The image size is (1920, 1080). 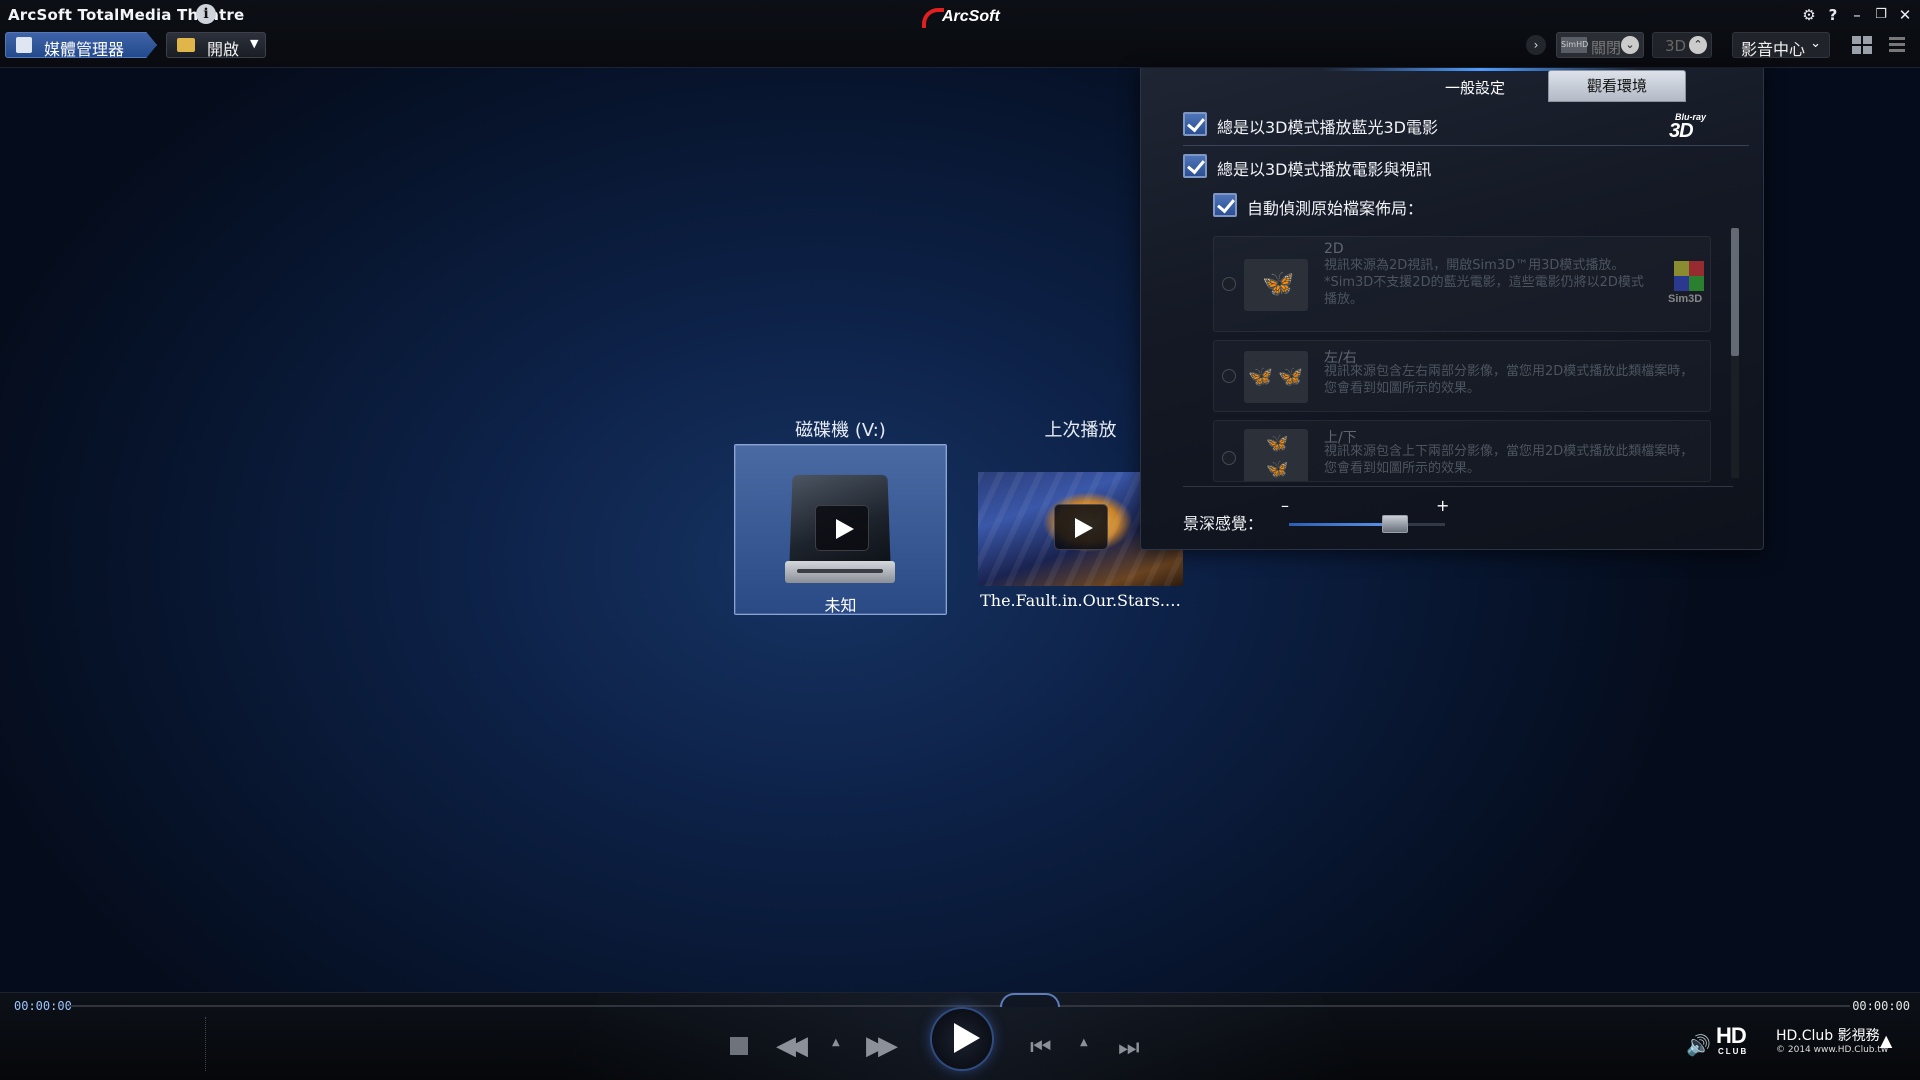 What do you see at coordinates (1276, 285) in the screenshot?
I see `butterfly-icon: 🦋` at bounding box center [1276, 285].